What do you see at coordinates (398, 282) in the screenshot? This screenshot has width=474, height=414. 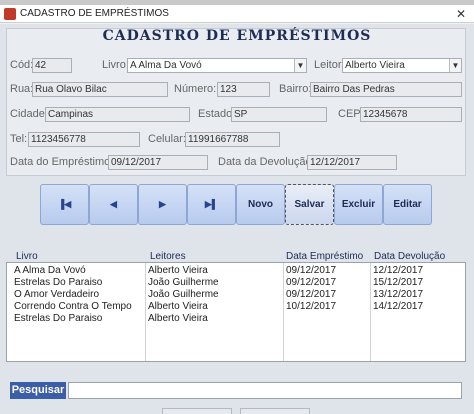 I see `list-cell-data-devolucao: 15/12/2017` at bounding box center [398, 282].